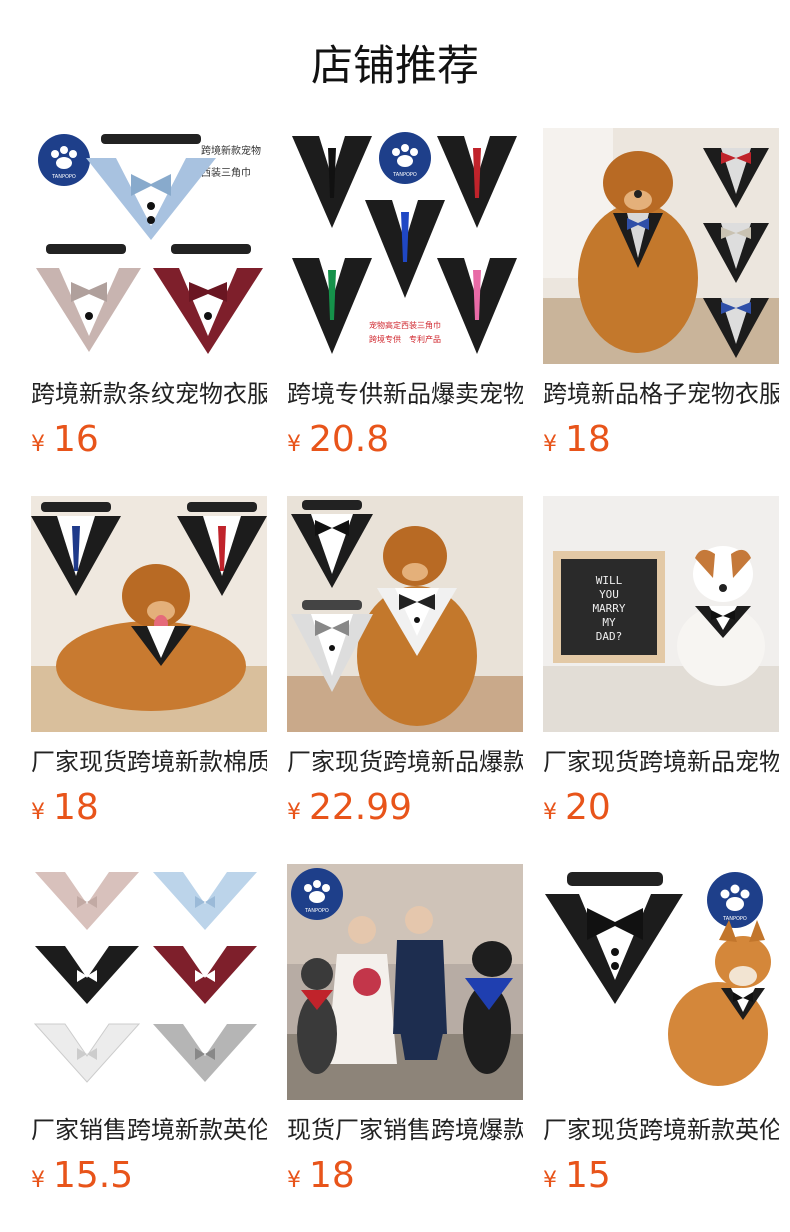 Image resolution: width=790 pixels, height=1232 pixels. What do you see at coordinates (149, 394) in the screenshot?
I see `product-name: 跨境新款条纹宠物衣服` at bounding box center [149, 394].